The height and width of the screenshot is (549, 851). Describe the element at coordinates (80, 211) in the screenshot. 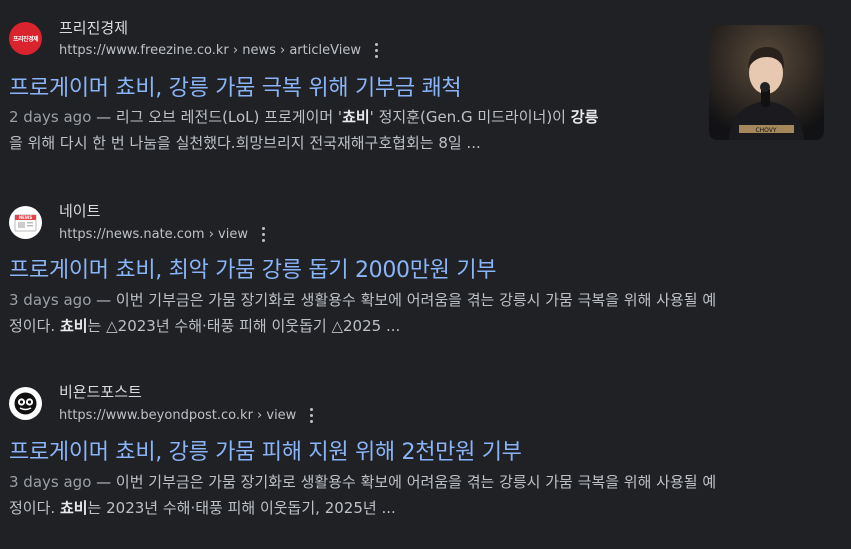

I see `site-name: 네이트` at that location.